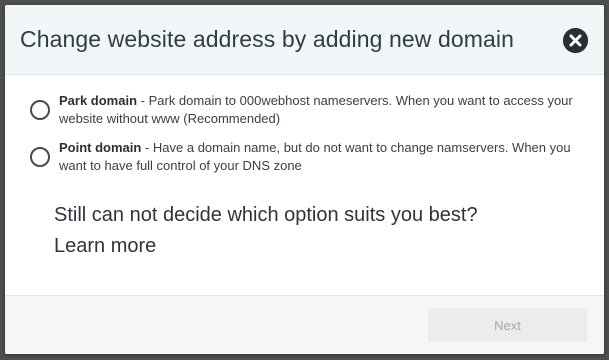  Describe the element at coordinates (105, 246) in the screenshot. I see `learn-more-link: Learn more` at that location.